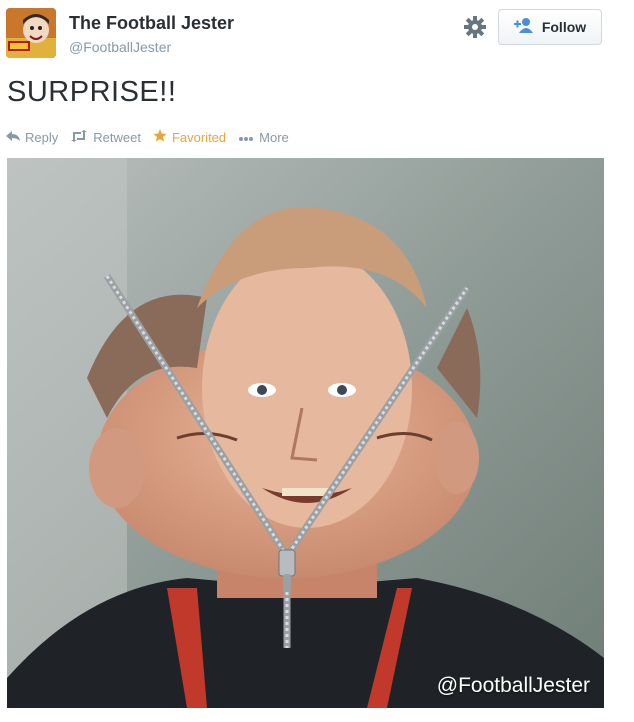 This screenshot has height=722, width=634. Describe the element at coordinates (513, 685) in the screenshot. I see `photo-watermark: @FootballJester` at that location.